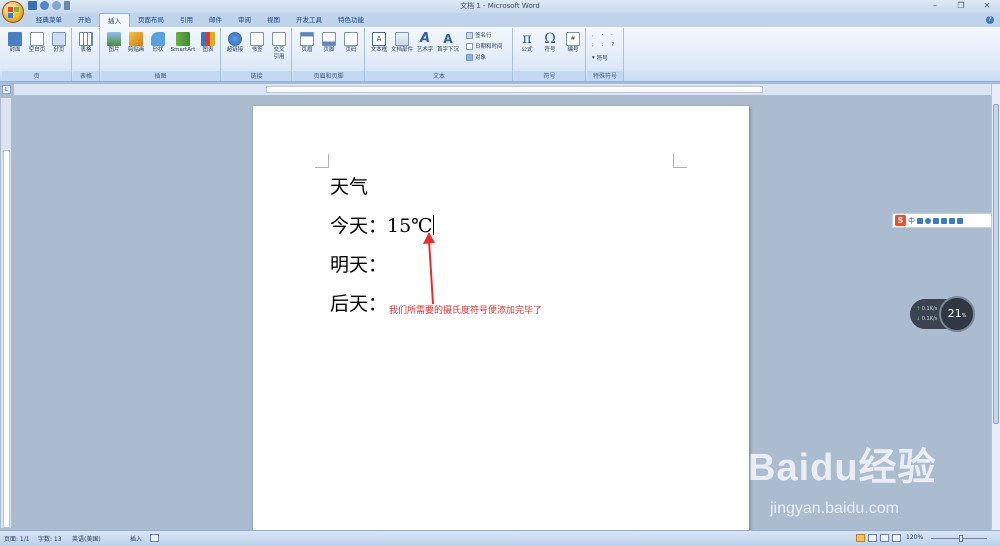  I want to click on outline-view-icon, so click(896, 538).